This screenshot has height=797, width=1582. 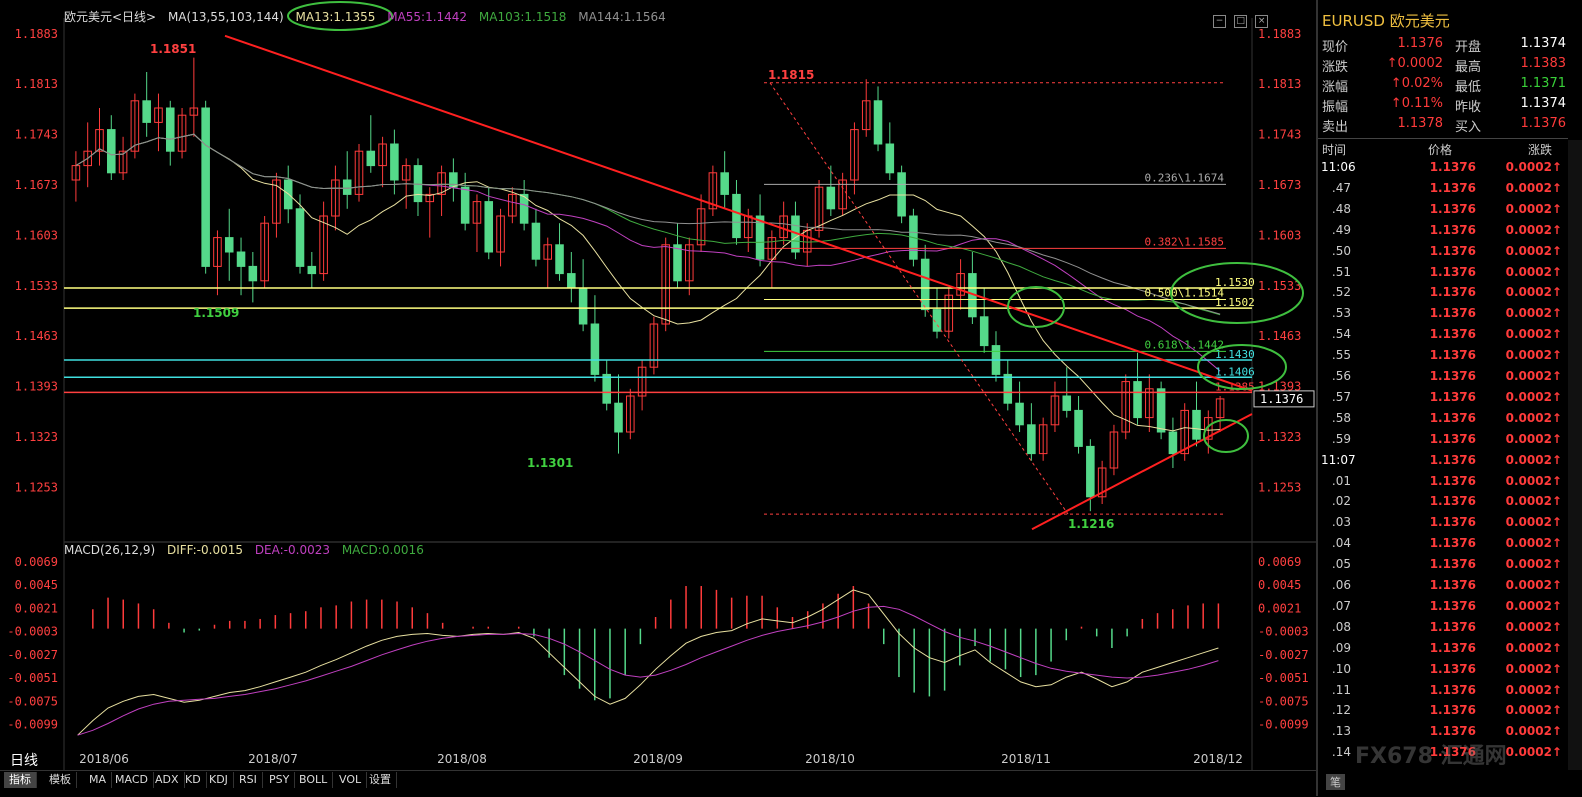 I want to click on tick-row: 11:07 1.1376 0.0002↑, so click(x=1443, y=463).